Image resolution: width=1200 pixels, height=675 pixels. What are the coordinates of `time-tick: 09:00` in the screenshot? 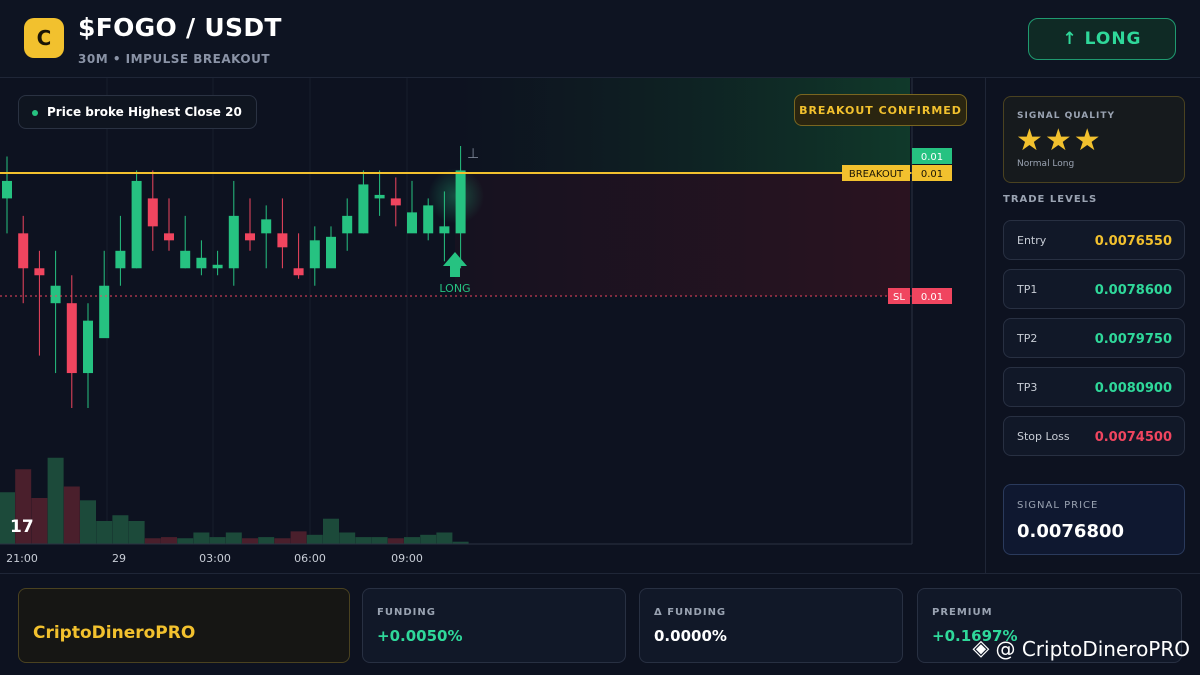 It's located at (407, 558).